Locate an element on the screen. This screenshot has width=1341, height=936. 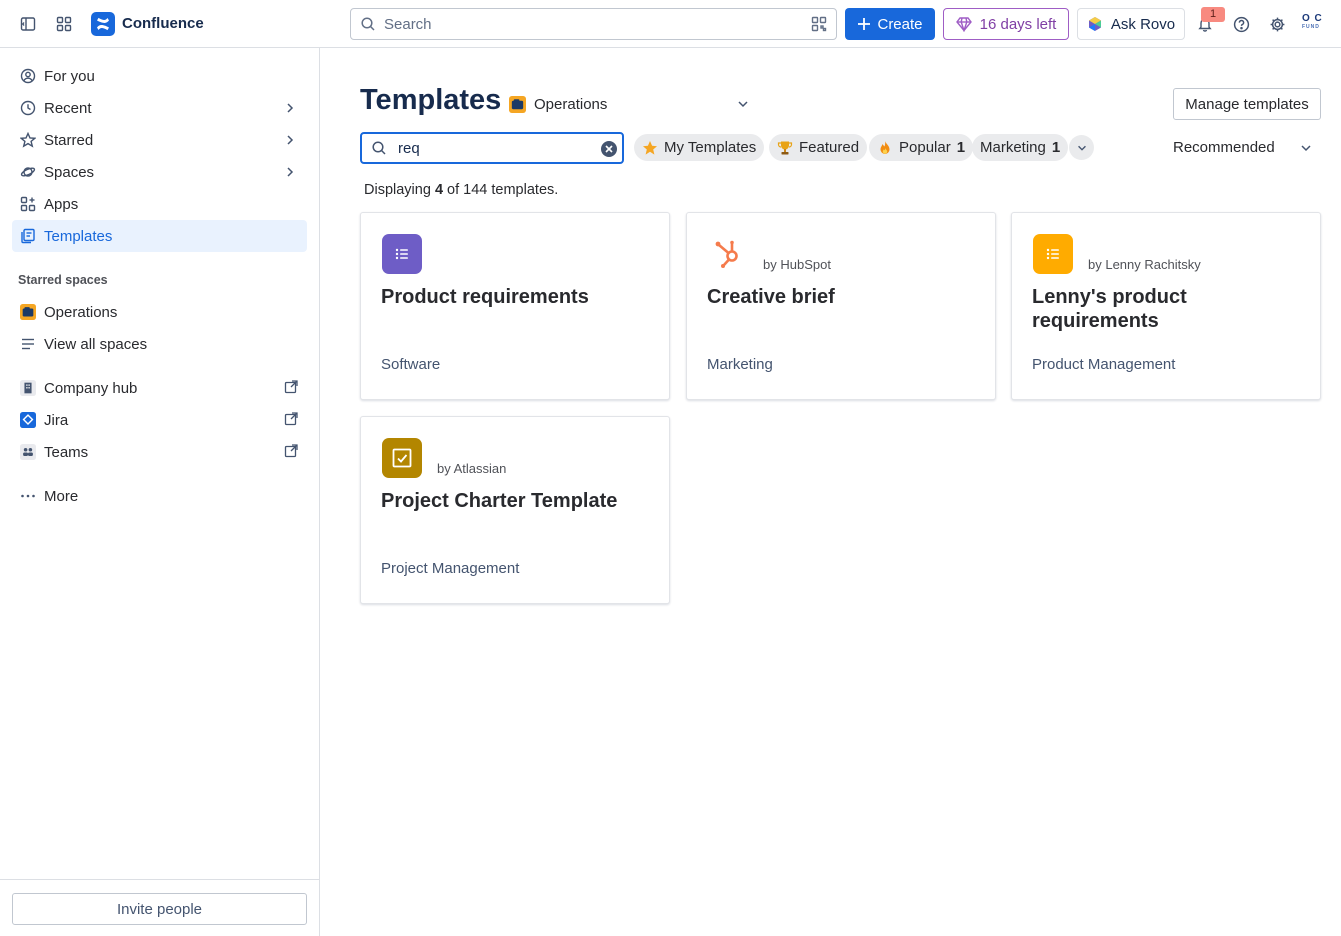
template-card-category: Product Management is located at coordinates (1104, 364).